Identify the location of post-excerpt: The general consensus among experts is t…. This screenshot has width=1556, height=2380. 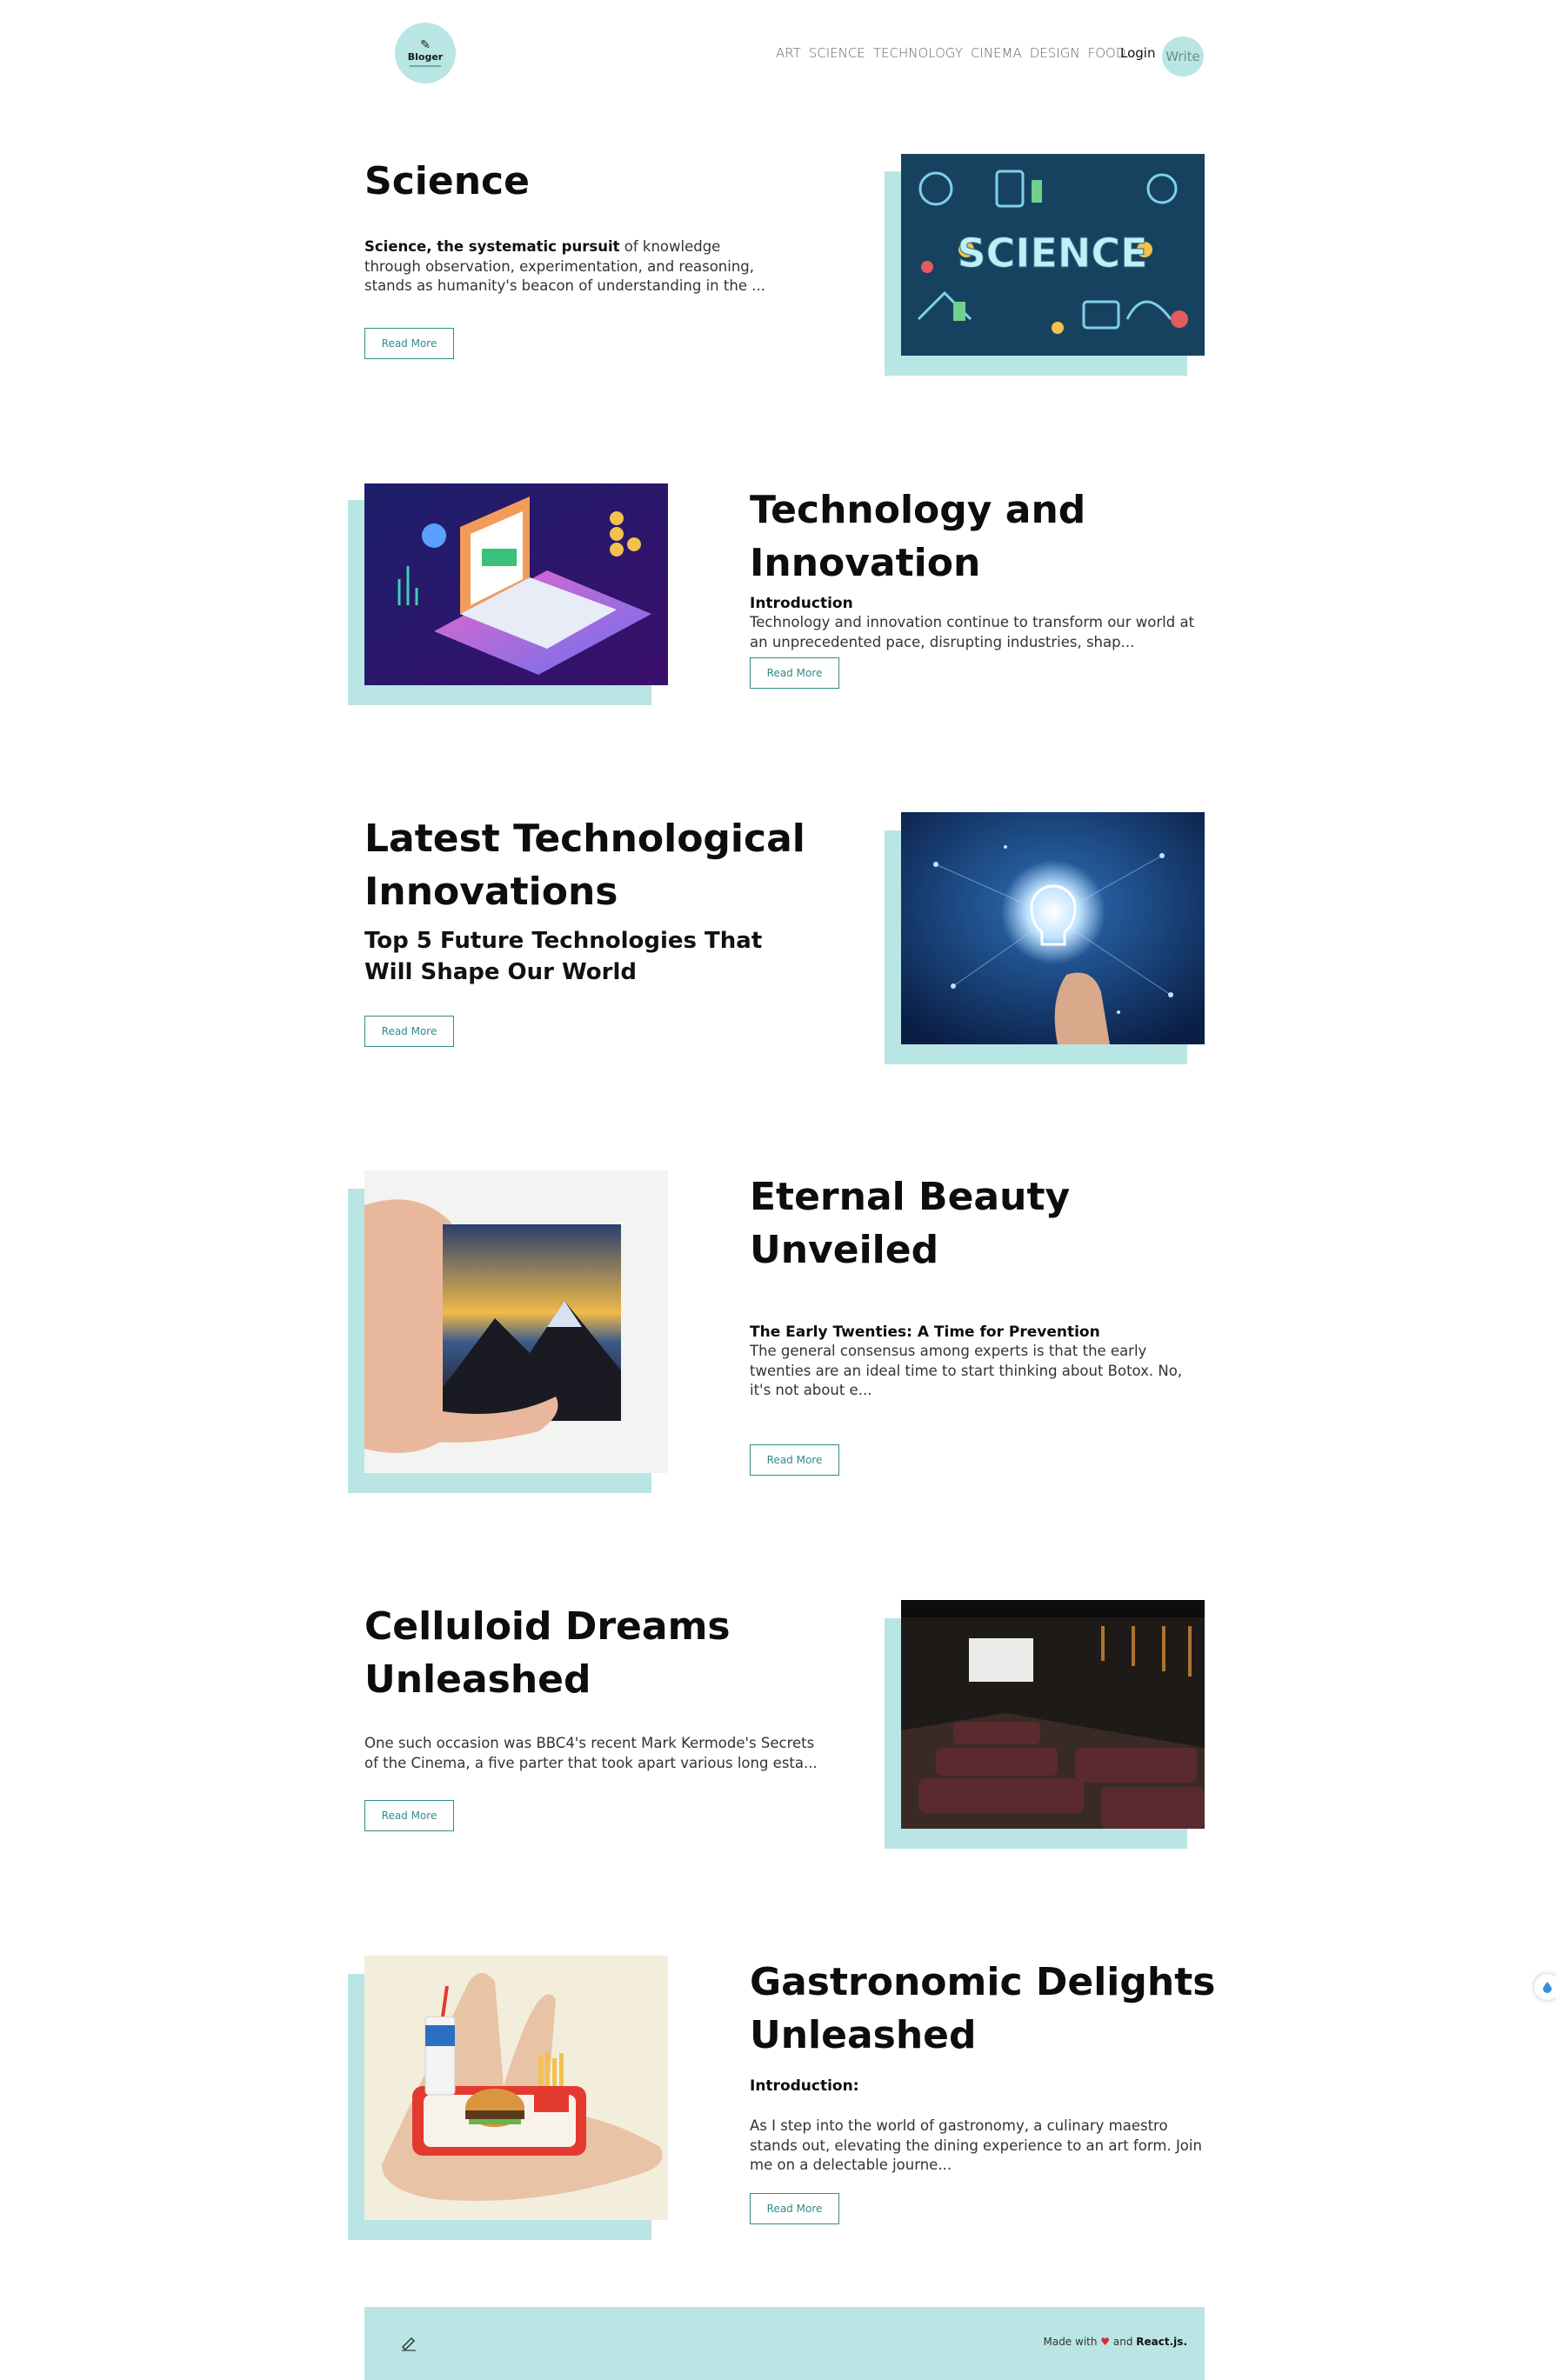
(967, 1370).